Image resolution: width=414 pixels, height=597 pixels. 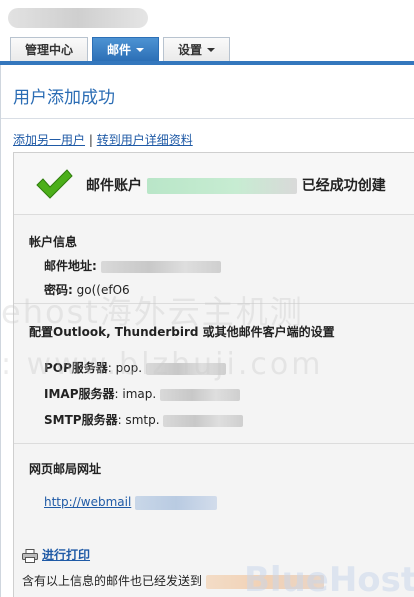 I want to click on smtp-server-redacted, so click(x=203, y=420).